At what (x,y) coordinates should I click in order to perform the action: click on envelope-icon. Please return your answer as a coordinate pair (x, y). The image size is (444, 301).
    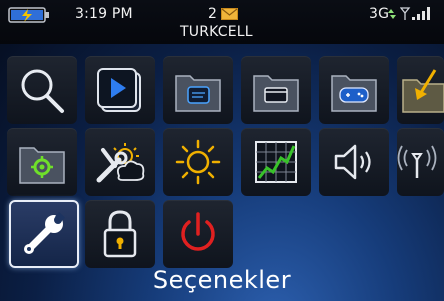
    Looking at the image, I should click on (229, 14).